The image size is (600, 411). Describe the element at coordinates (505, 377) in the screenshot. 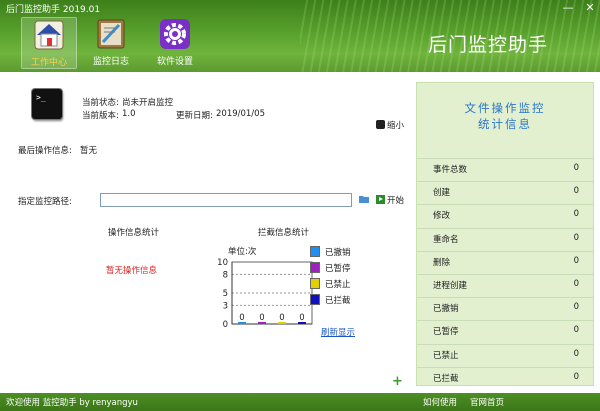

I see `stats-row: 已拦截 0` at that location.